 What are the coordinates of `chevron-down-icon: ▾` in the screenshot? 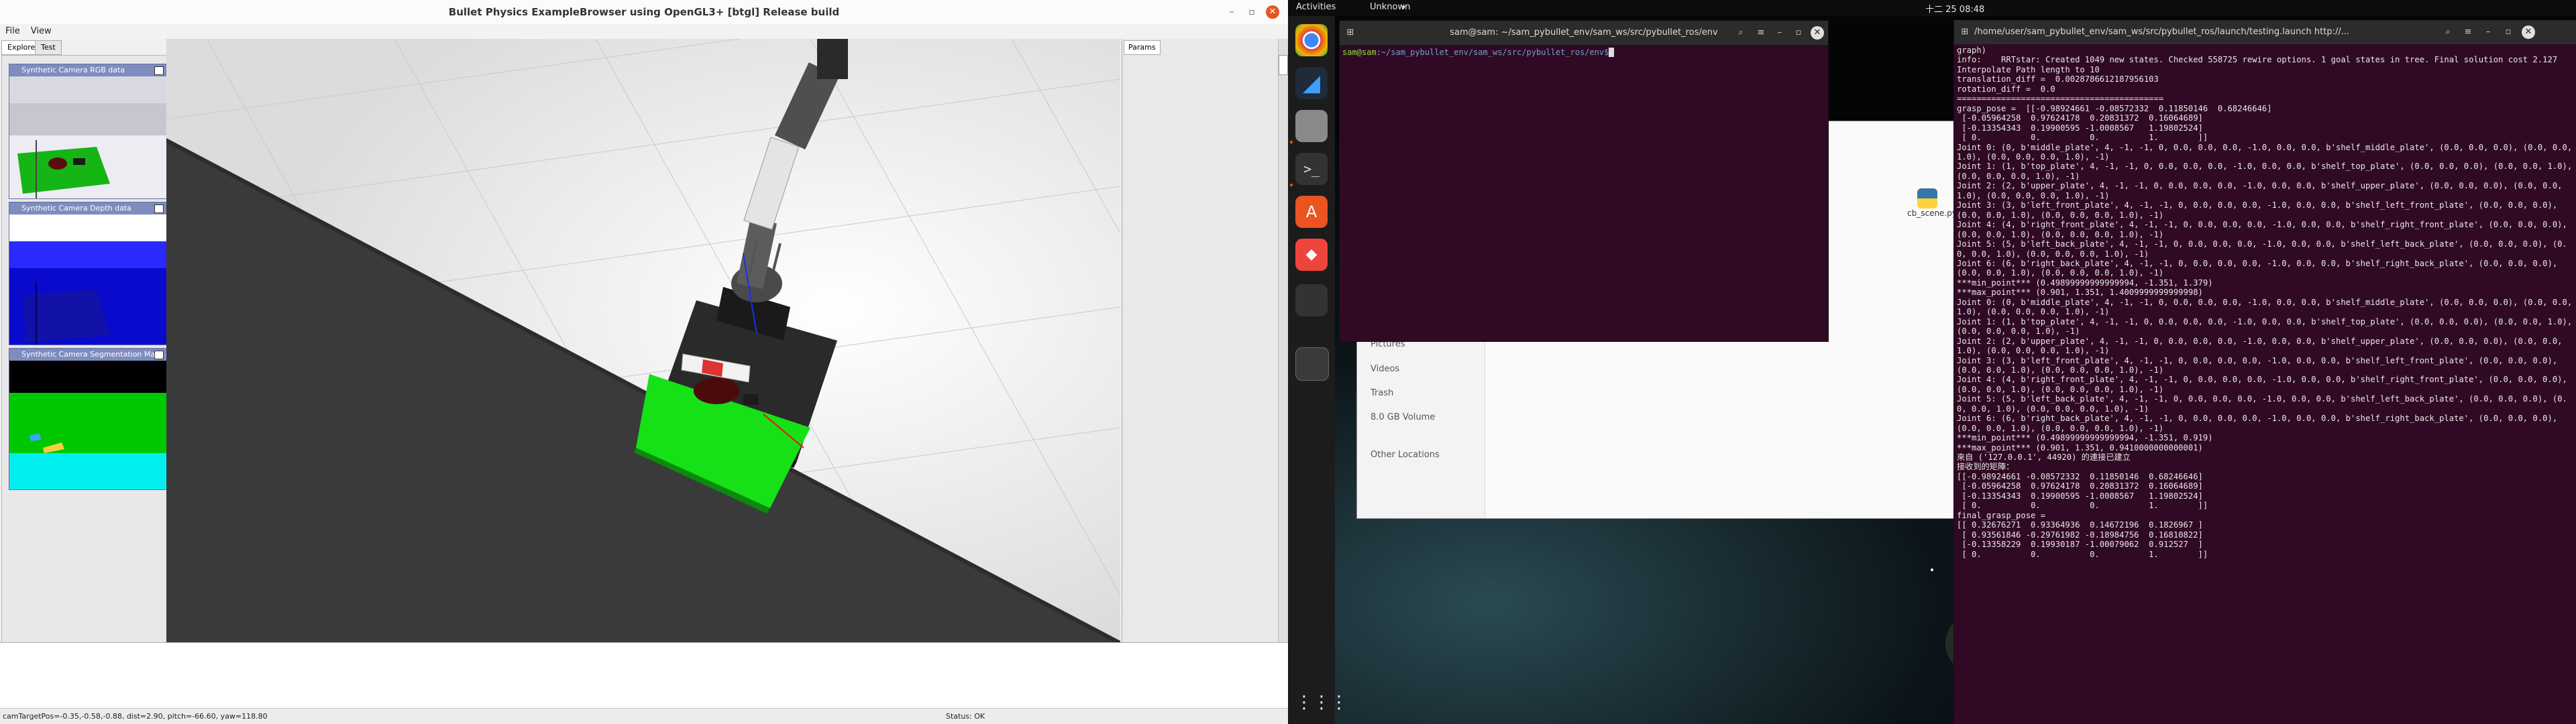 It's located at (1404, 7).